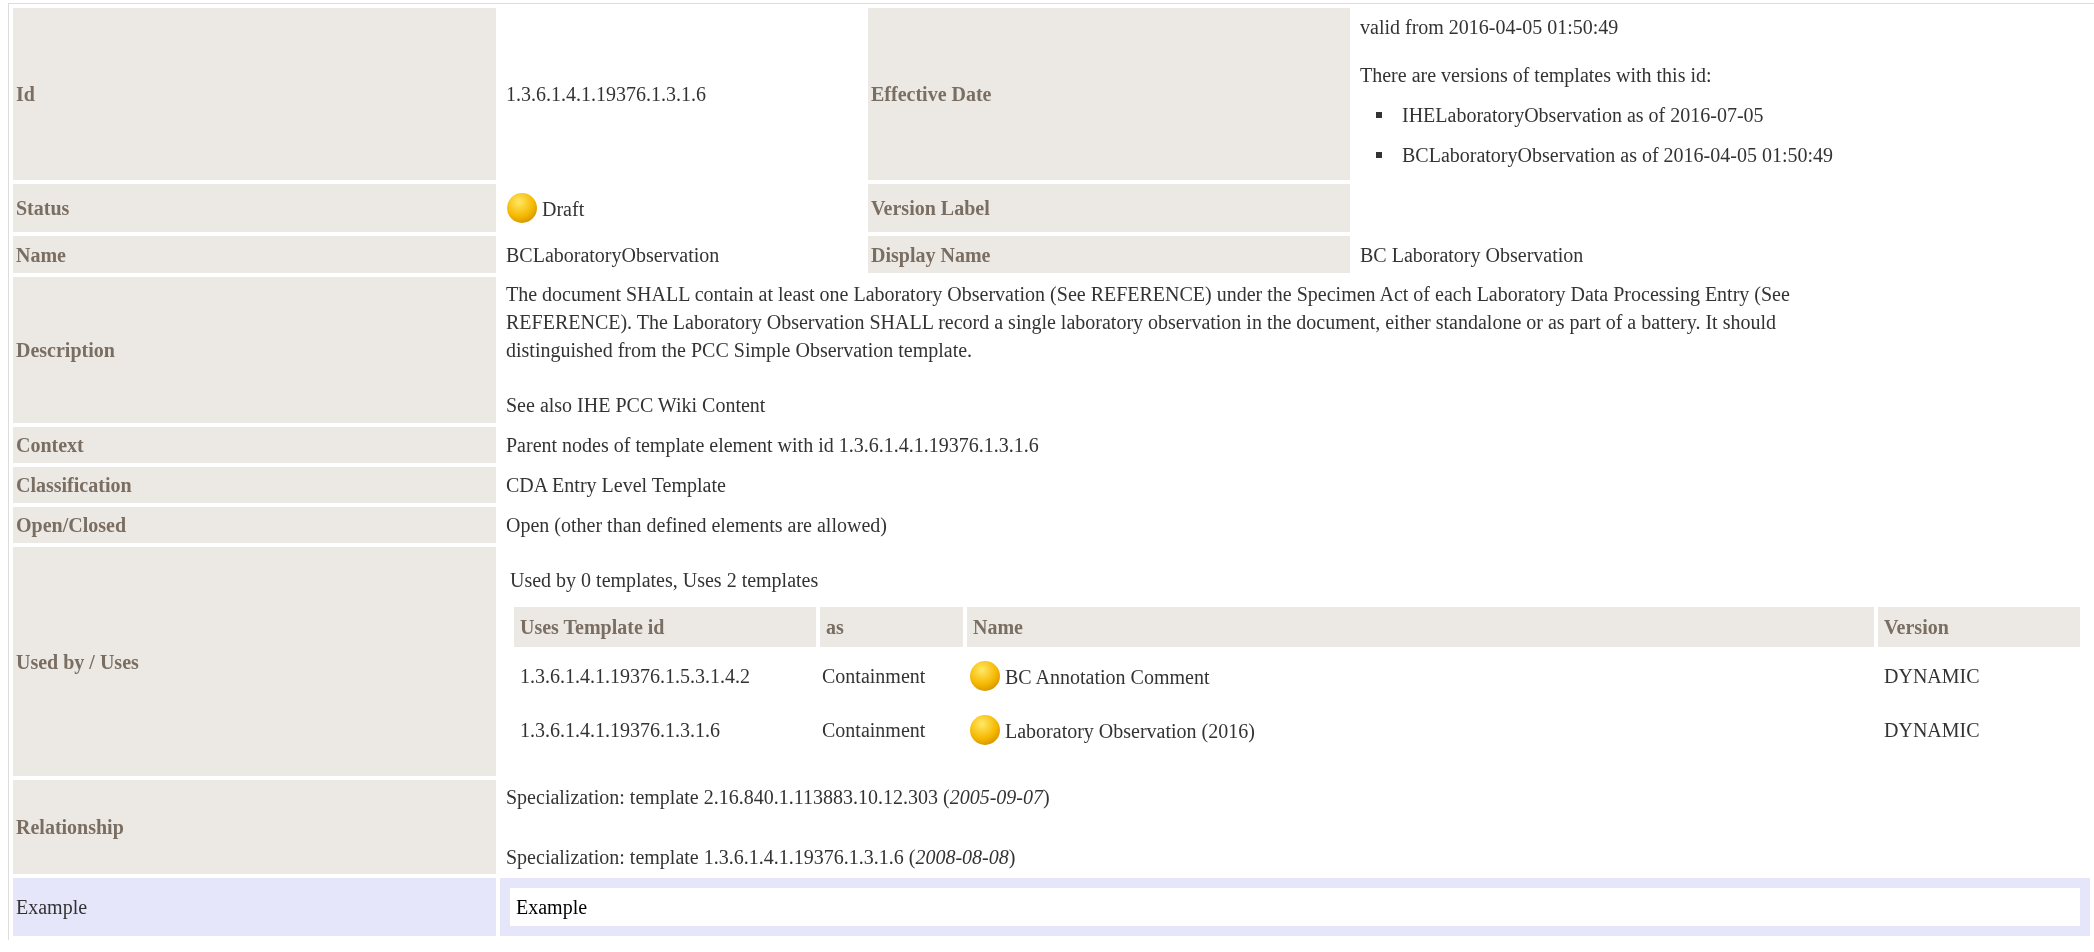 The width and height of the screenshot is (2094, 952). Describe the element at coordinates (77, 661) in the screenshot. I see `field-label: Used by / Uses` at that location.